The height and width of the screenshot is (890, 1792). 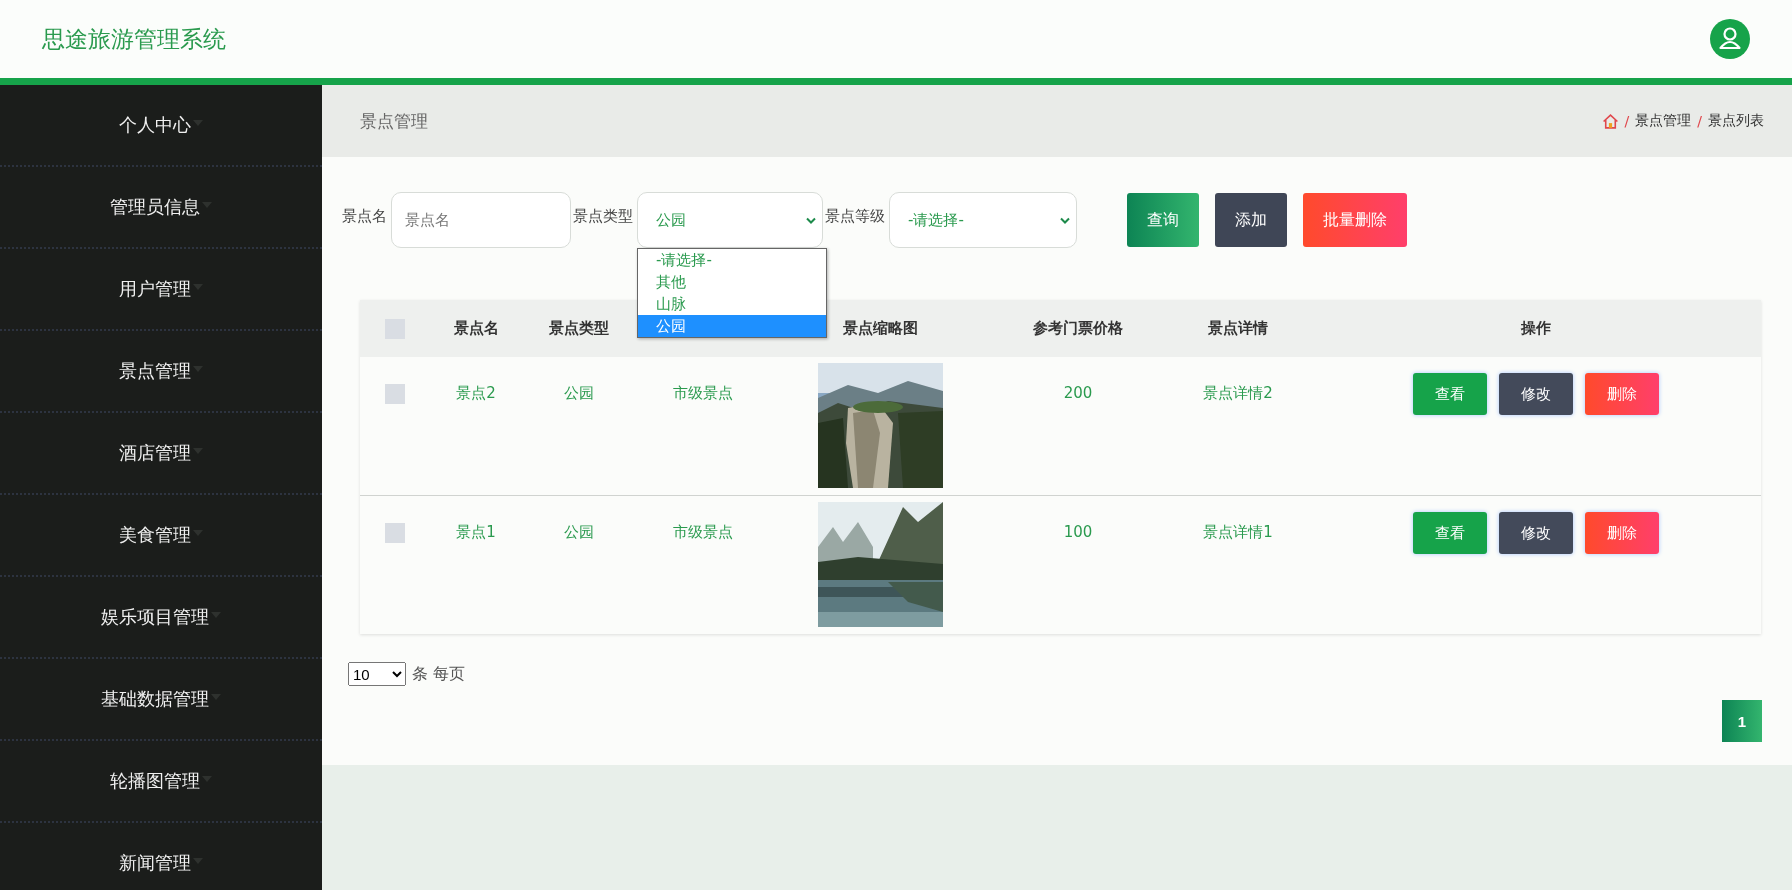 What do you see at coordinates (476, 532) in the screenshot?
I see `table-cell-text: 景点1` at bounding box center [476, 532].